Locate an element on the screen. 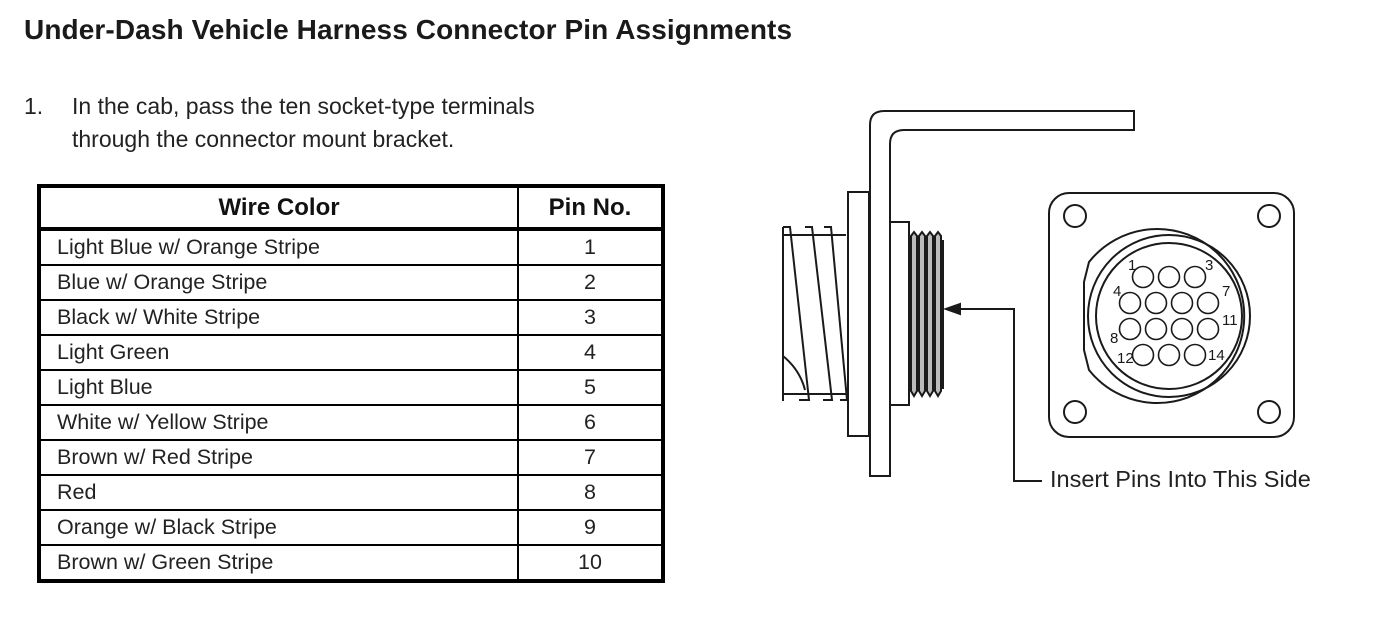  pin-label-4: 4 is located at coordinates (1117, 291).